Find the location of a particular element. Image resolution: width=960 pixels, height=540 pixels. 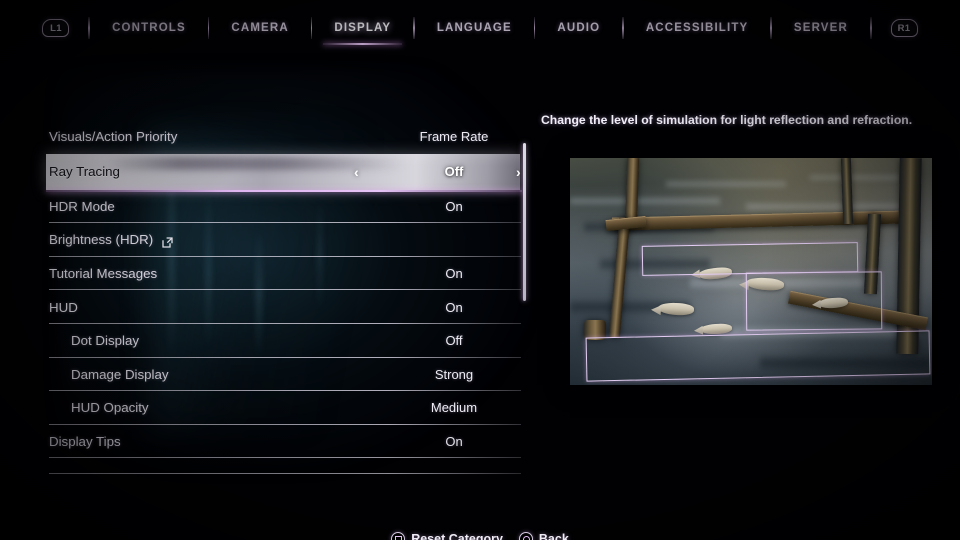

button-hint-label: Back is located at coordinates (553, 536).